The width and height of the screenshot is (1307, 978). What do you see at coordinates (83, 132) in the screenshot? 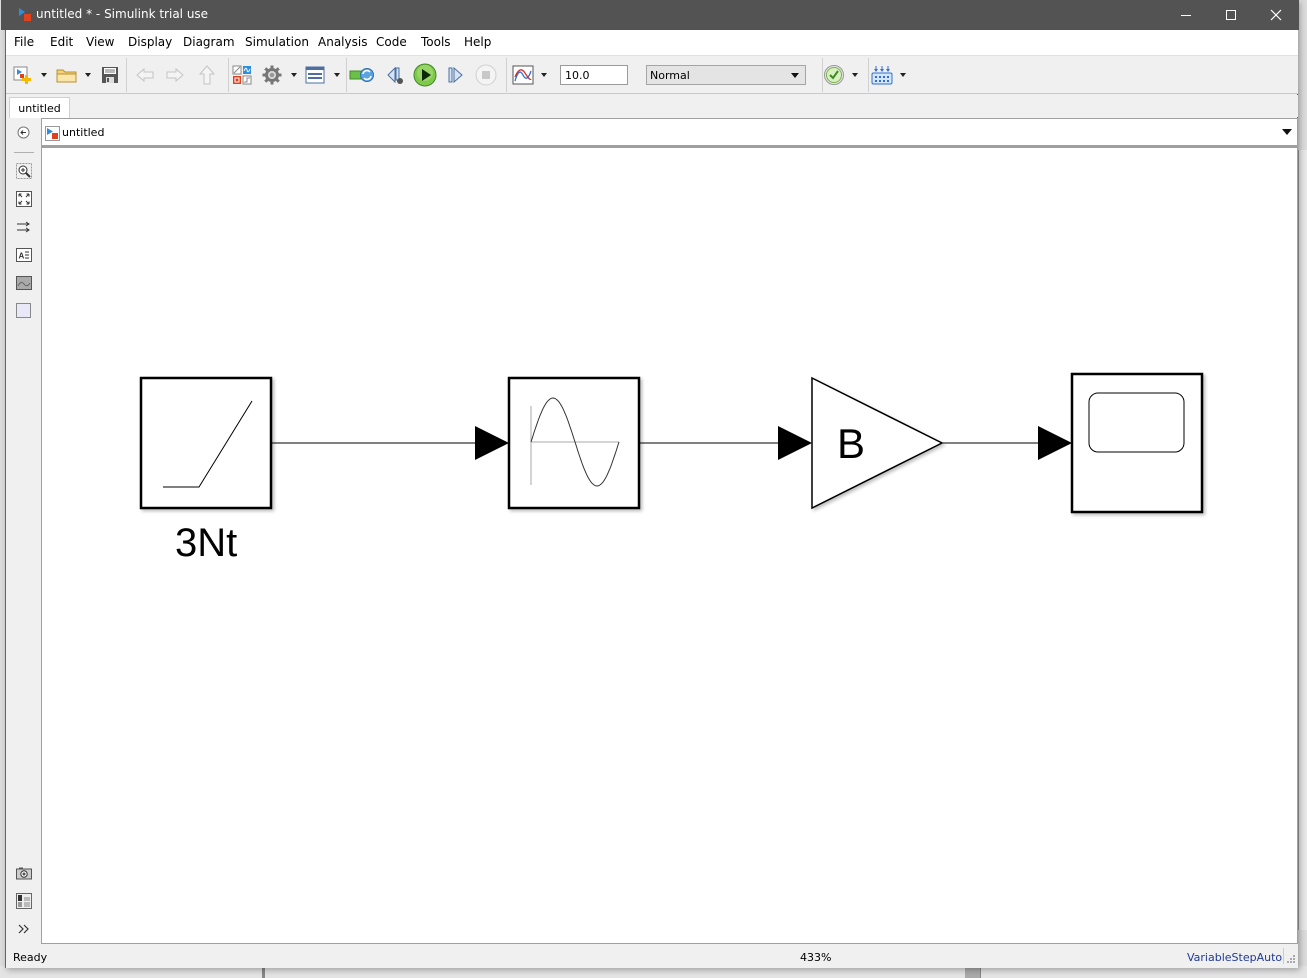
I see `breadcrumb-untitled: untitled` at bounding box center [83, 132].